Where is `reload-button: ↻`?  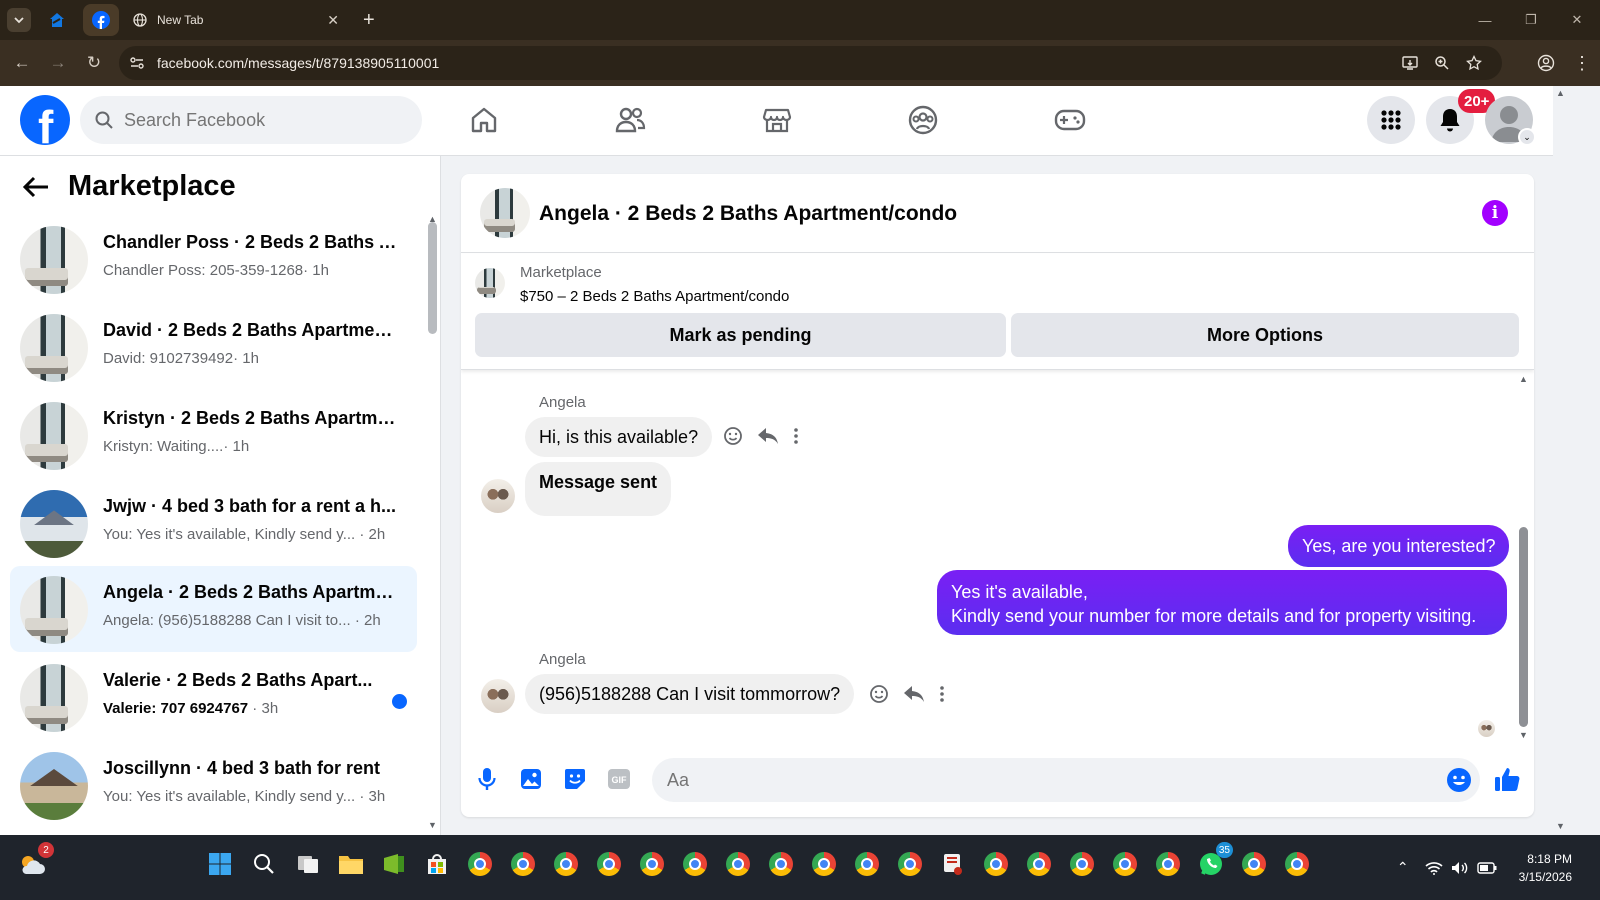 reload-button: ↻ is located at coordinates (94, 63).